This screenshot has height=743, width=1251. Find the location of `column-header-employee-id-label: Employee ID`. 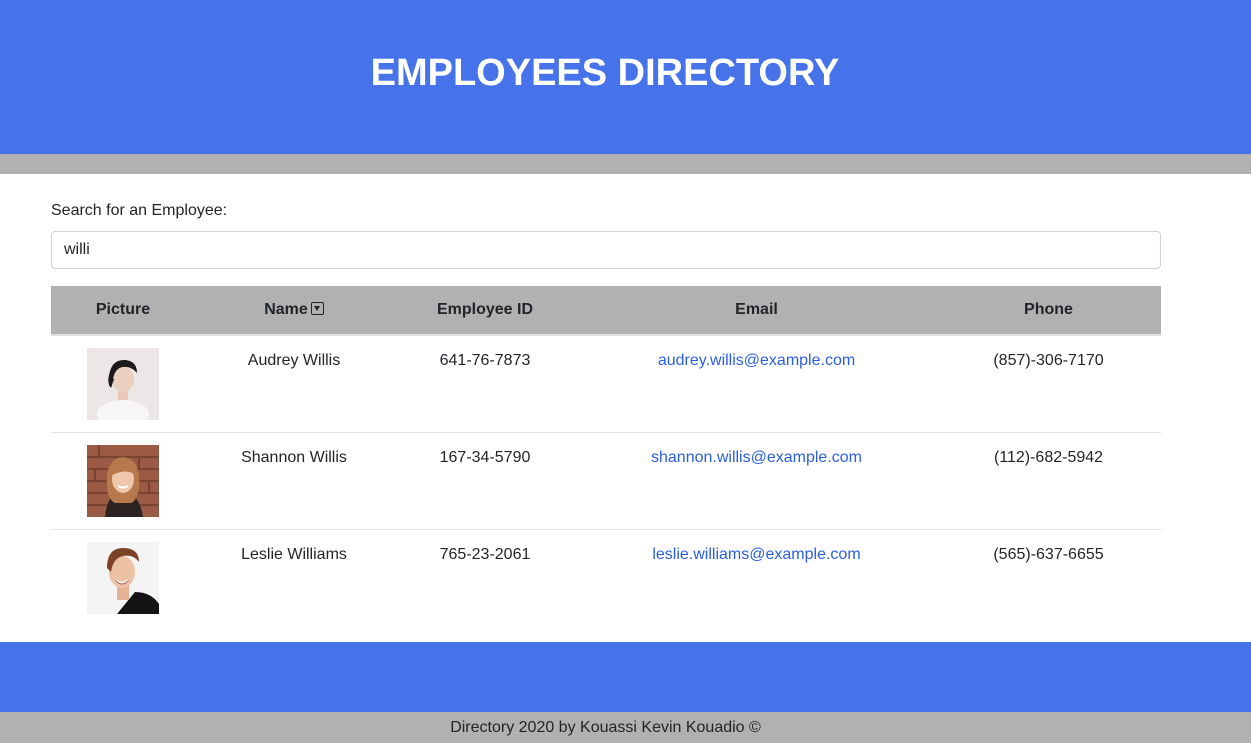

column-header-employee-id-label: Employee ID is located at coordinates (485, 309).